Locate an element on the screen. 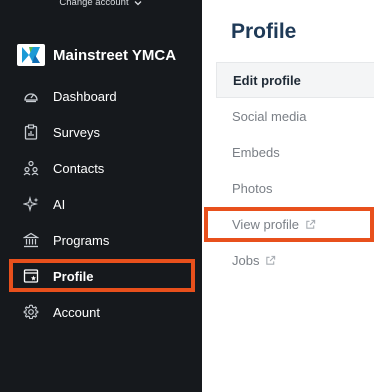 The width and height of the screenshot is (374, 392). submenu-item-label: Edit profile is located at coordinates (267, 80).